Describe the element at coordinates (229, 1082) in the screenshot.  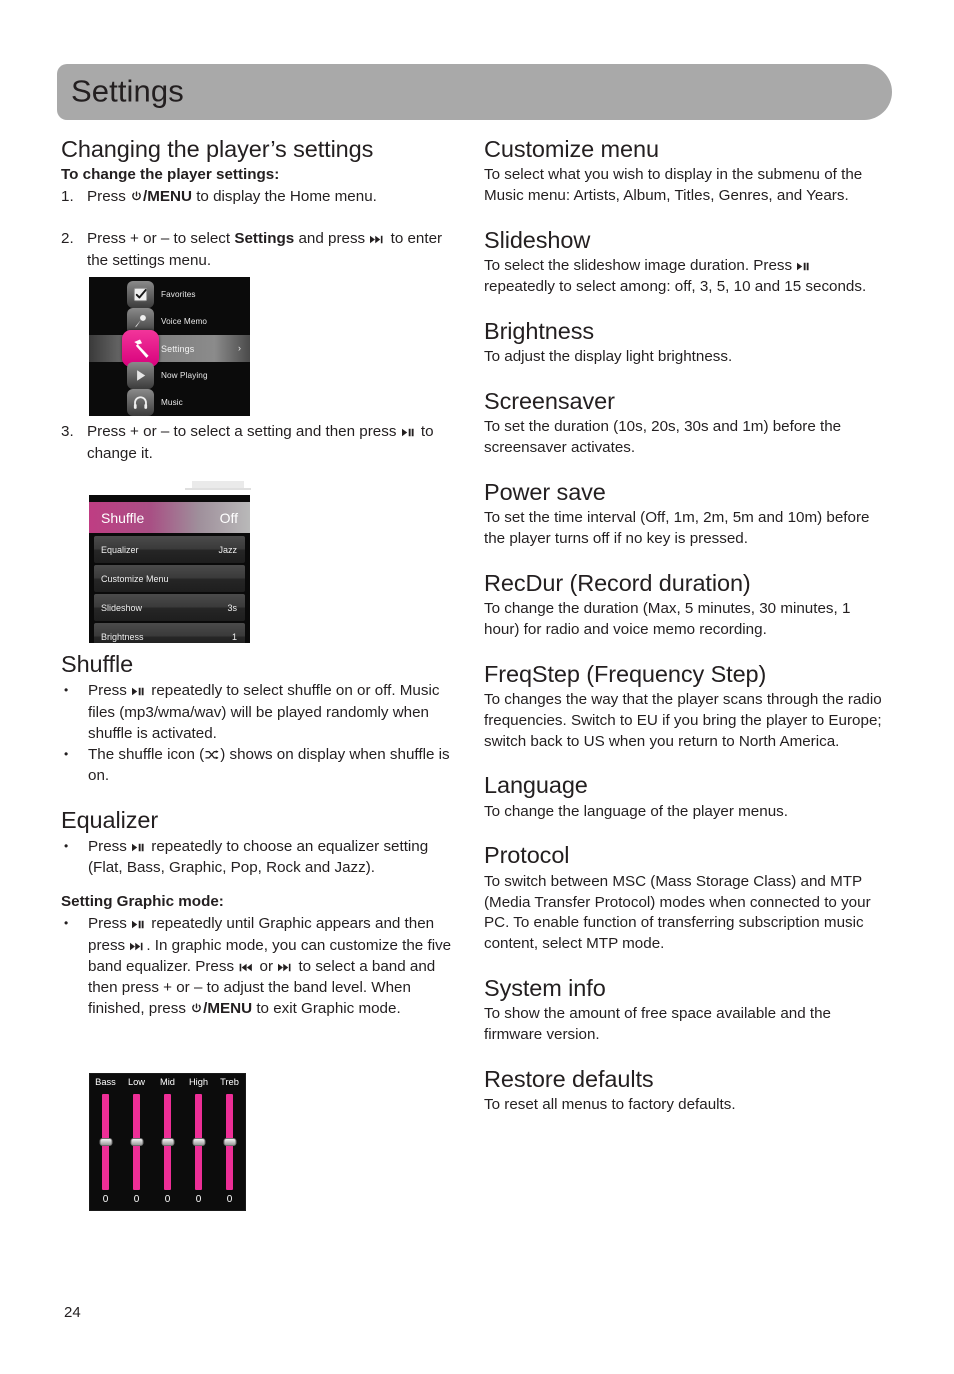
I see `eq-band-label: Treb` at that location.